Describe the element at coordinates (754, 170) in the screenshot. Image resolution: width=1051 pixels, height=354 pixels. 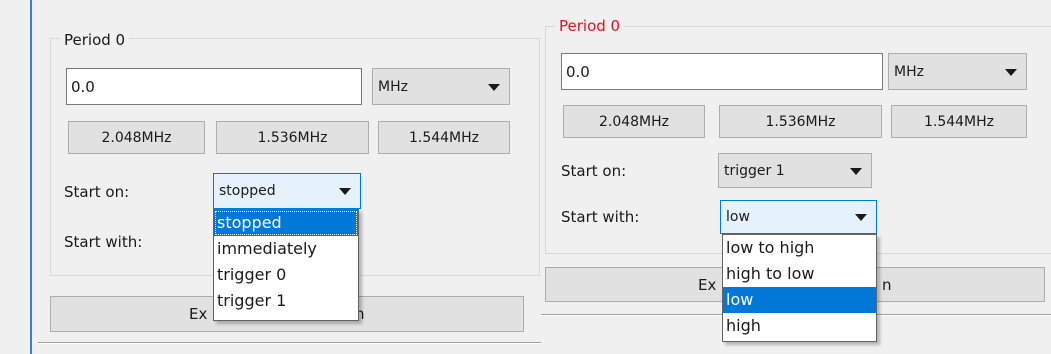
I see `start-on-select-value: trigger 1` at that location.